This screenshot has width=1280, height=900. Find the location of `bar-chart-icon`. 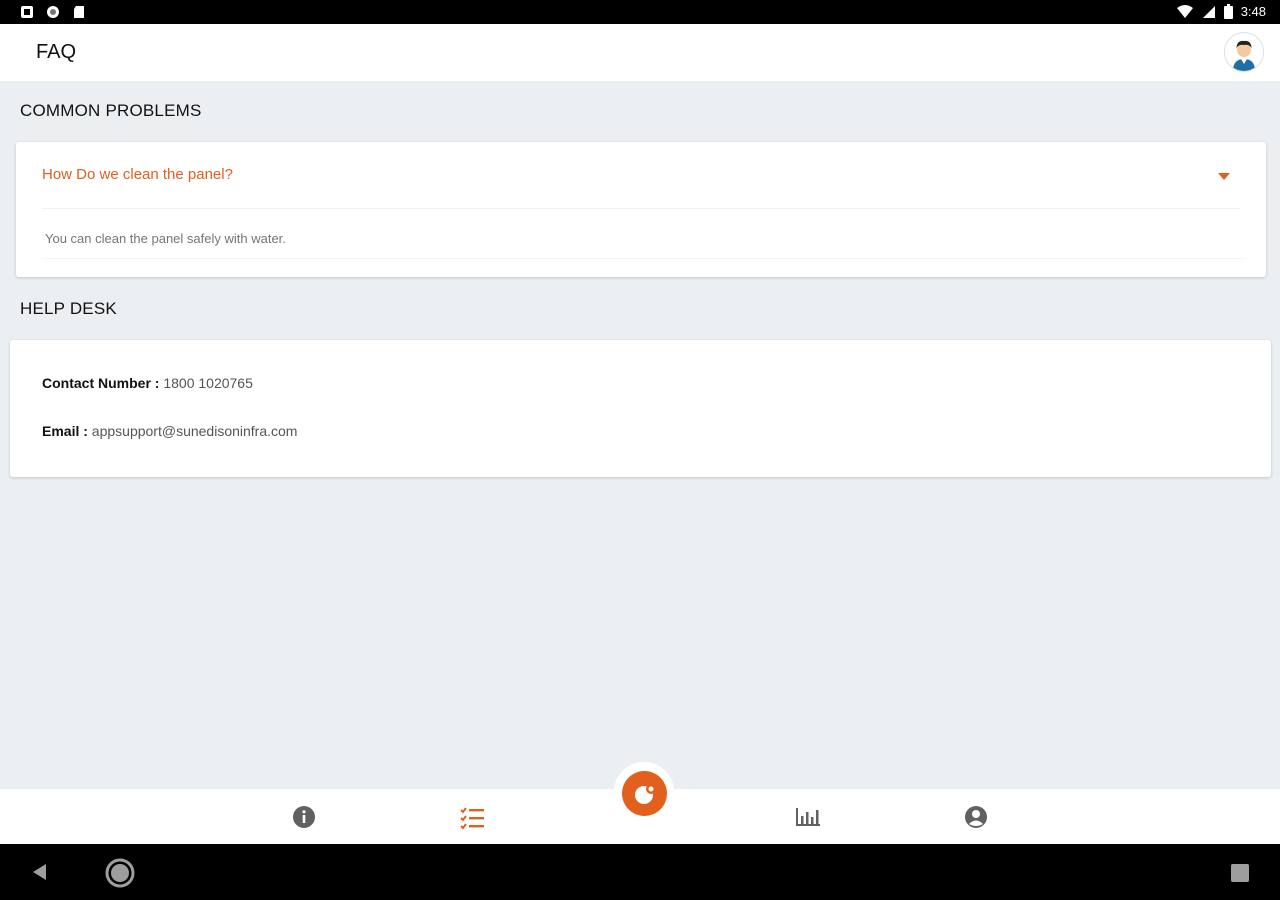

bar-chart-icon is located at coordinates (808, 817).